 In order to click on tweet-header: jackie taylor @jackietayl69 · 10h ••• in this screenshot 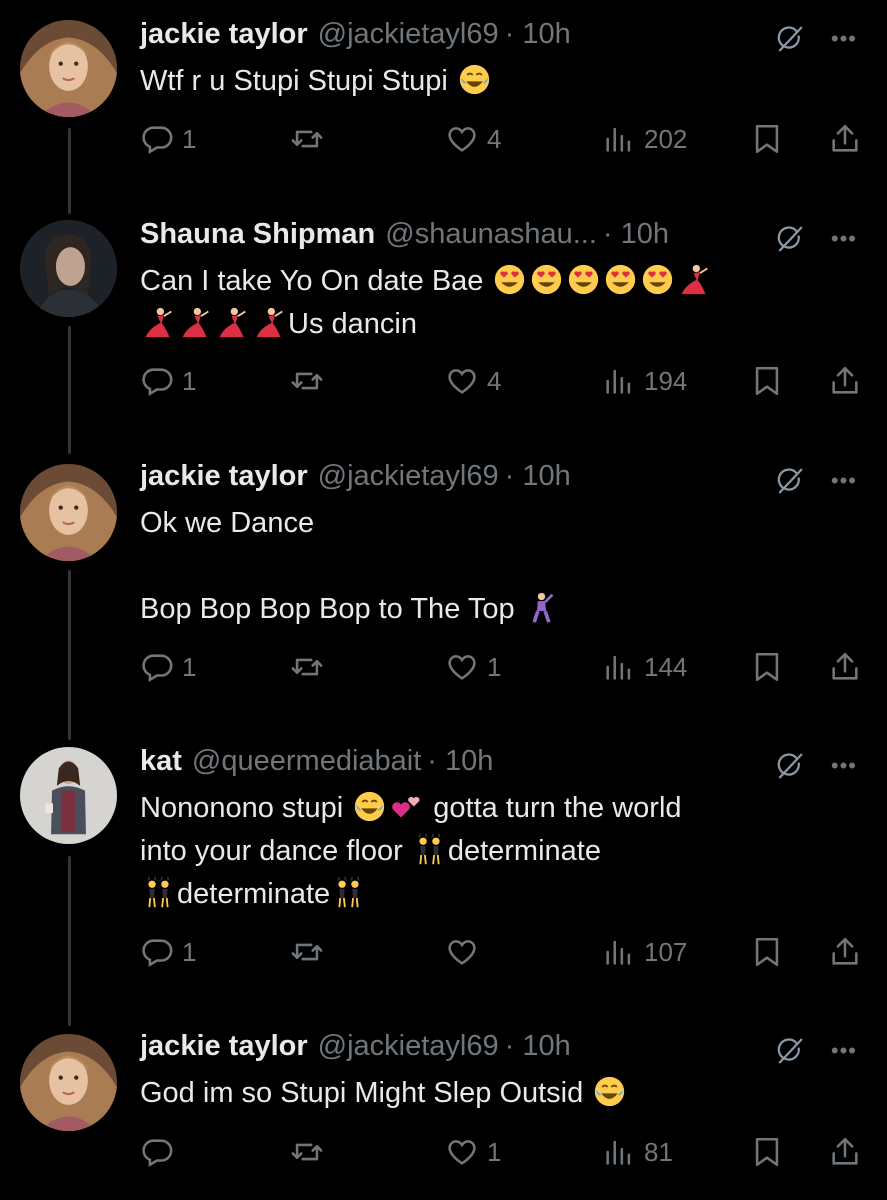, I will do `click(498, 37)`.